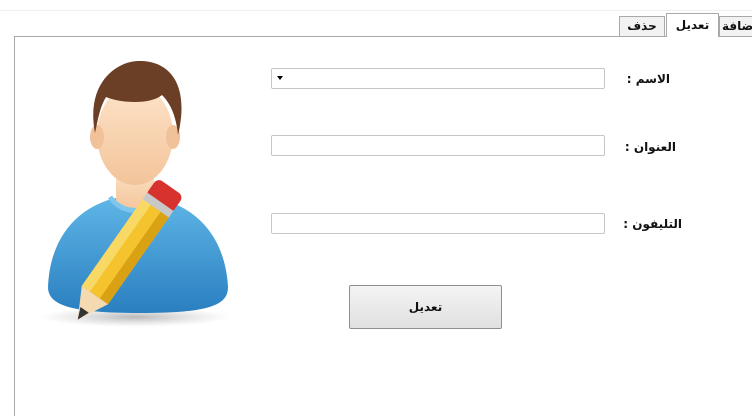  I want to click on phone-label: التليفون :, so click(652, 224).